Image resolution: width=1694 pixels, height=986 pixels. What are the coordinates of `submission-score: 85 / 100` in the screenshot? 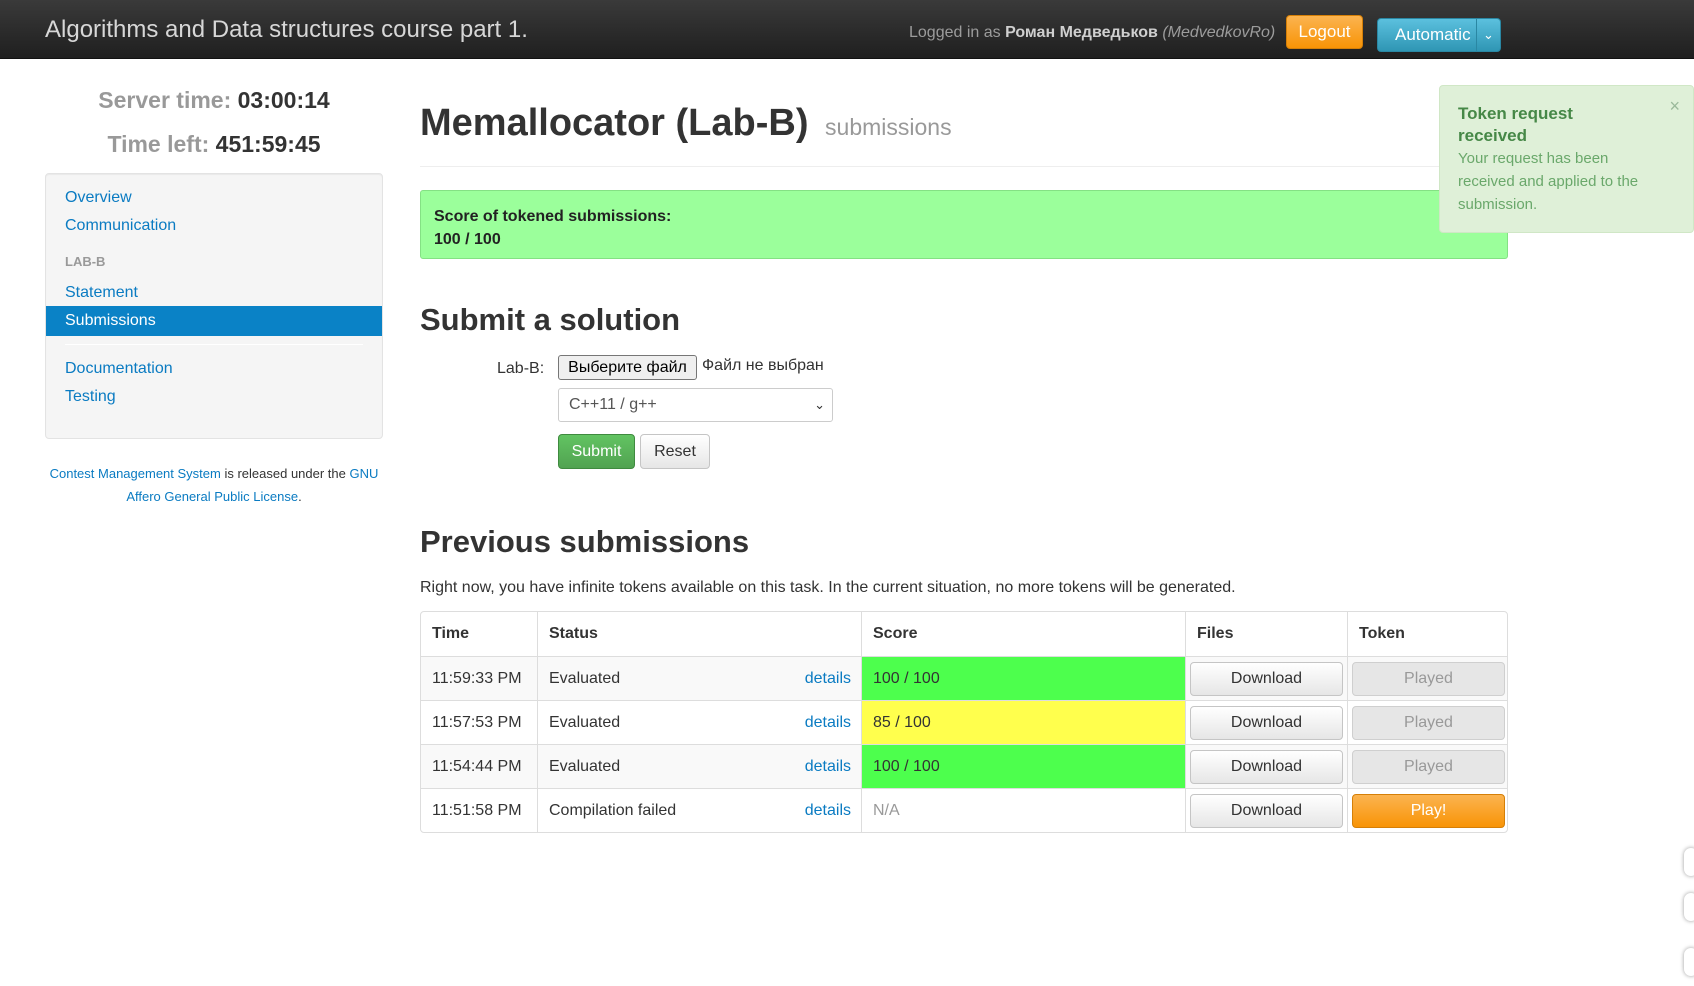 It's located at (1023, 722).